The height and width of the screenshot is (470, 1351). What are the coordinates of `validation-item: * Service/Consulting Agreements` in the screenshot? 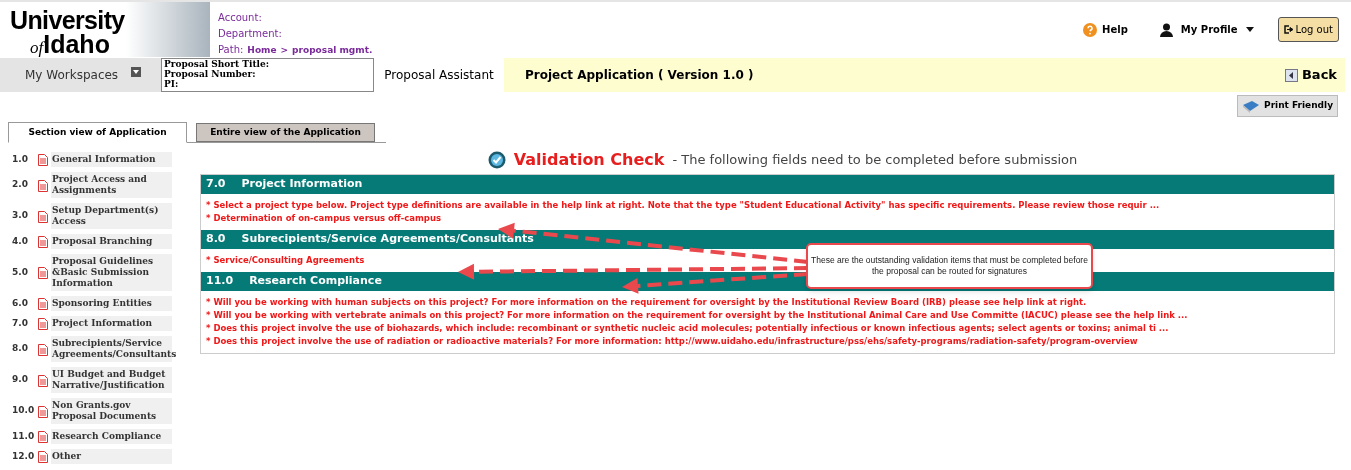 It's located at (285, 260).